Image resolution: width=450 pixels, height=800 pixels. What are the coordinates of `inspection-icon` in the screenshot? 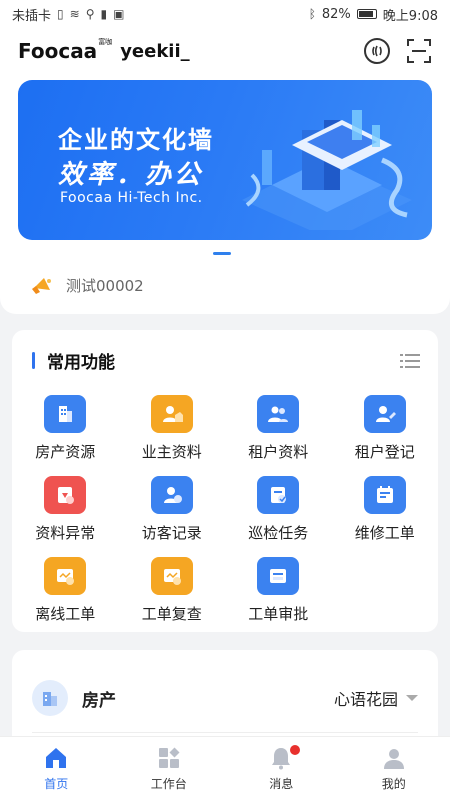 It's located at (278, 495).